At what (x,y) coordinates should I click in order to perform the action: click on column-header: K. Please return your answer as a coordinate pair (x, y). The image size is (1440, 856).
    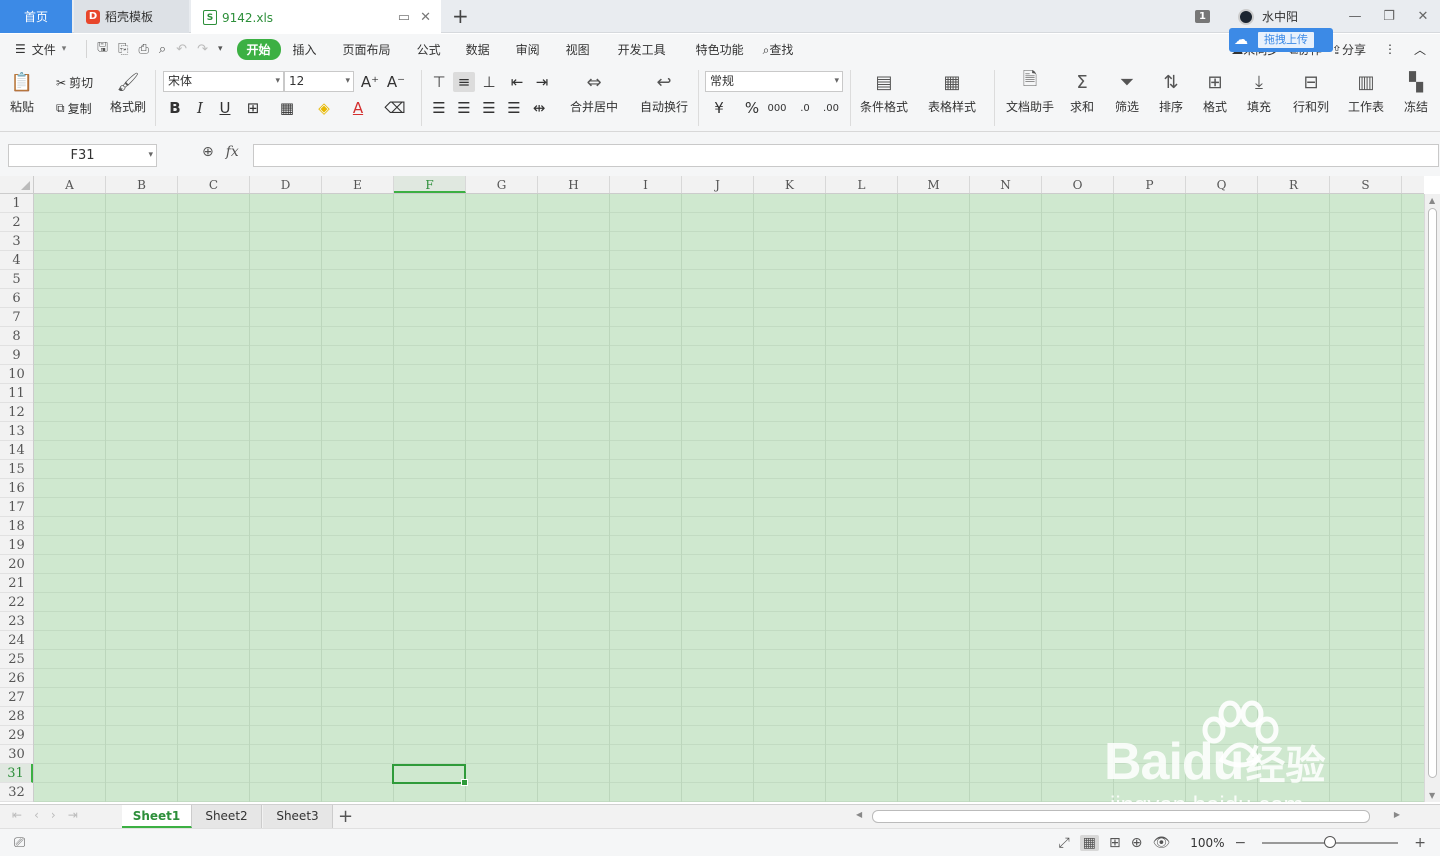
    Looking at the image, I should click on (790, 184).